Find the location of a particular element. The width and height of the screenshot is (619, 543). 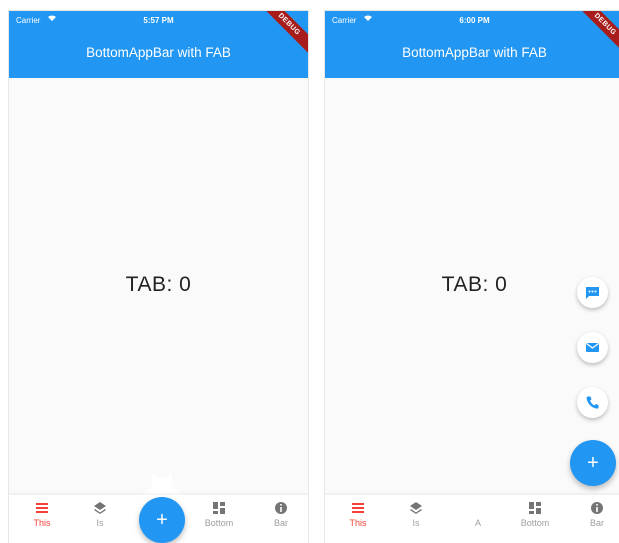

status-time: 6:00 PM is located at coordinates (474, 20).